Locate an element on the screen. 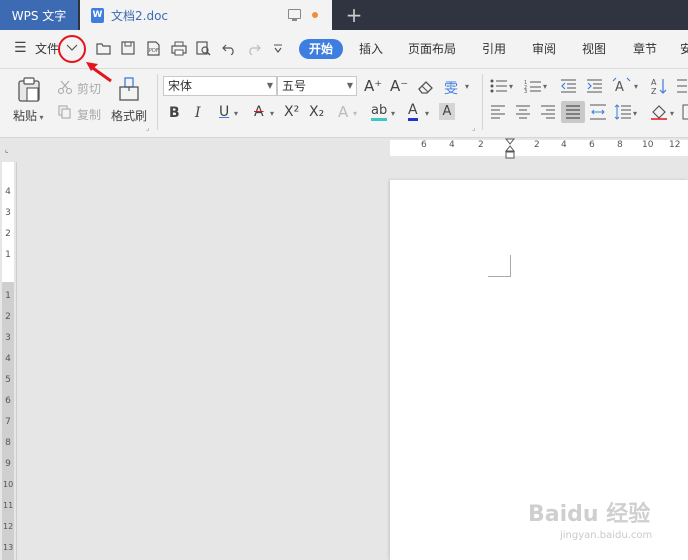  decrease-indent-icon is located at coordinates (568, 86).